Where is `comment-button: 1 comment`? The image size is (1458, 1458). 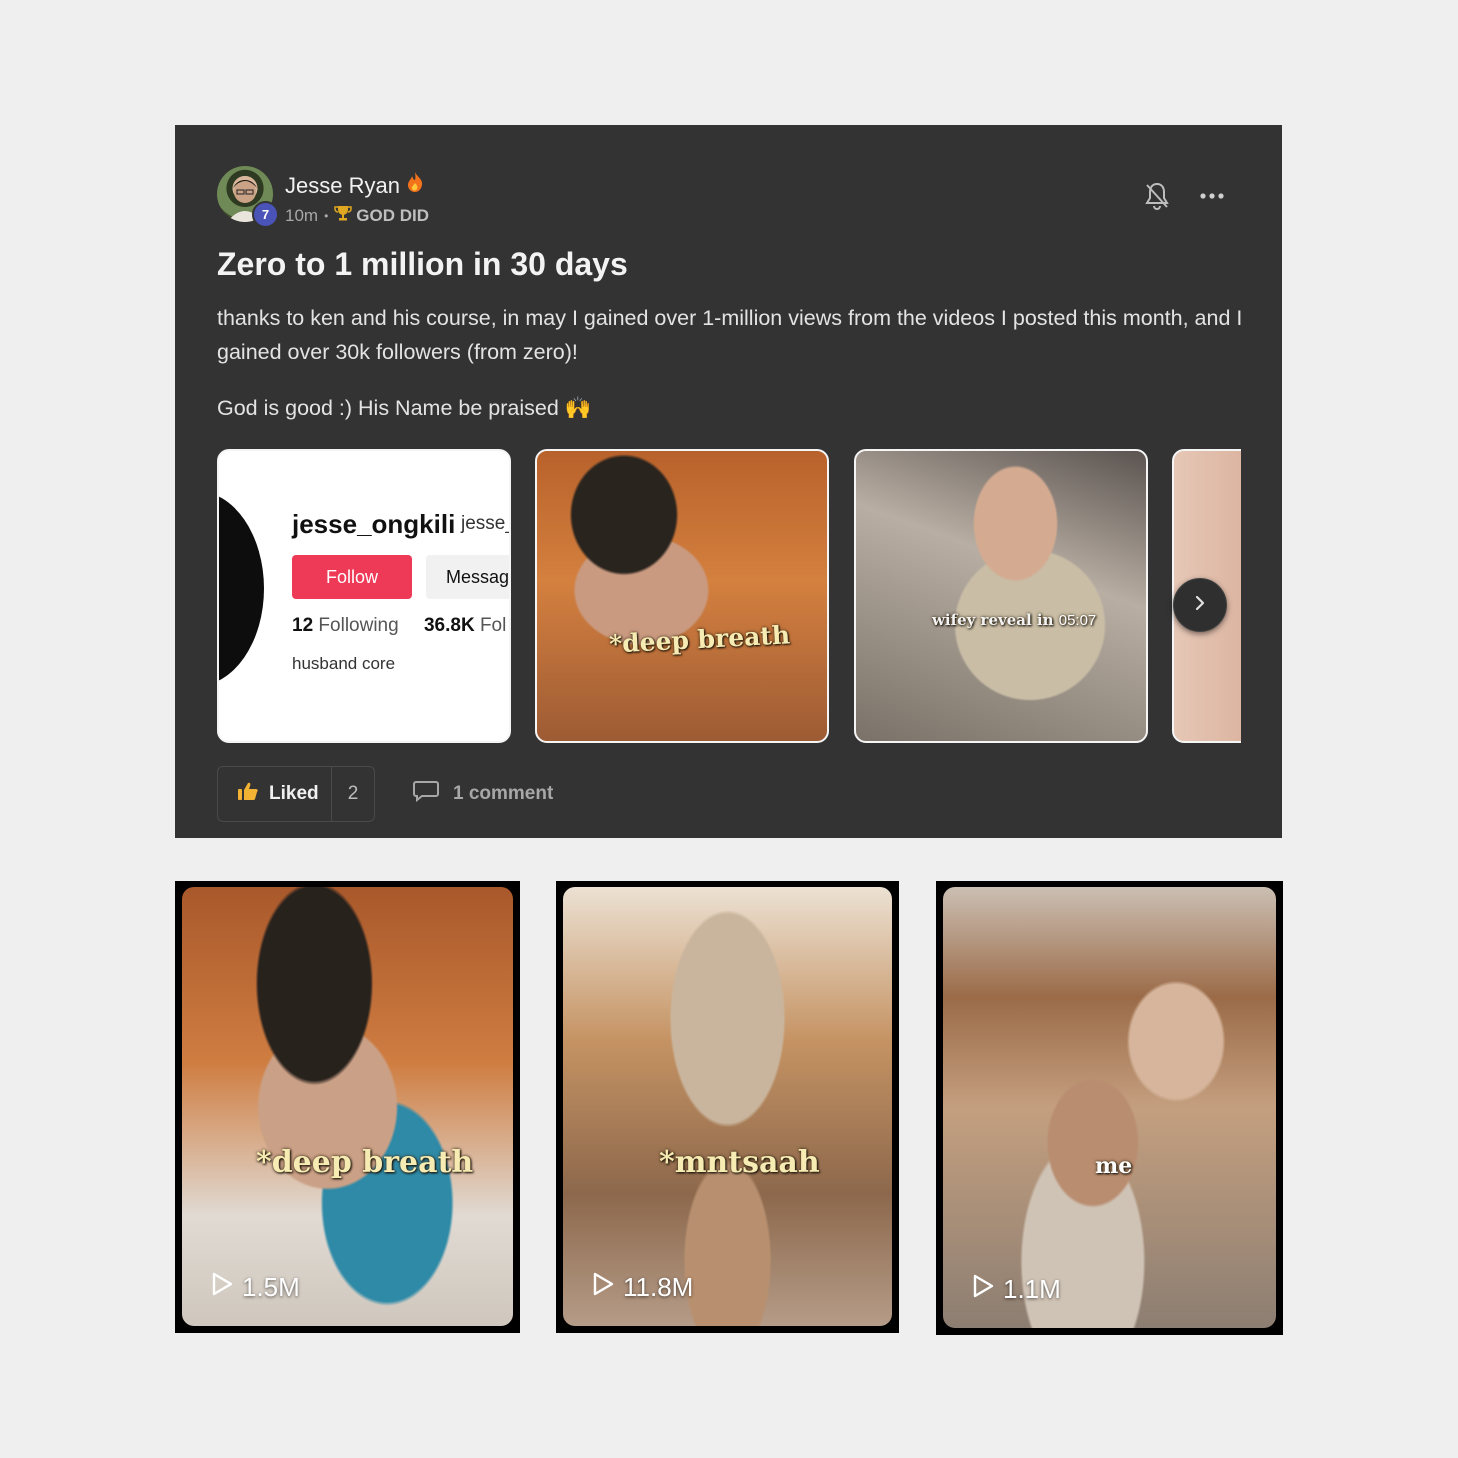
comment-button: 1 comment is located at coordinates (483, 794).